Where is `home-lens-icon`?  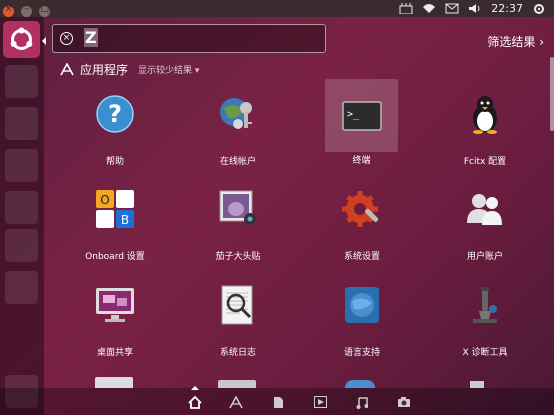
home-lens-icon is located at coordinates (195, 402).